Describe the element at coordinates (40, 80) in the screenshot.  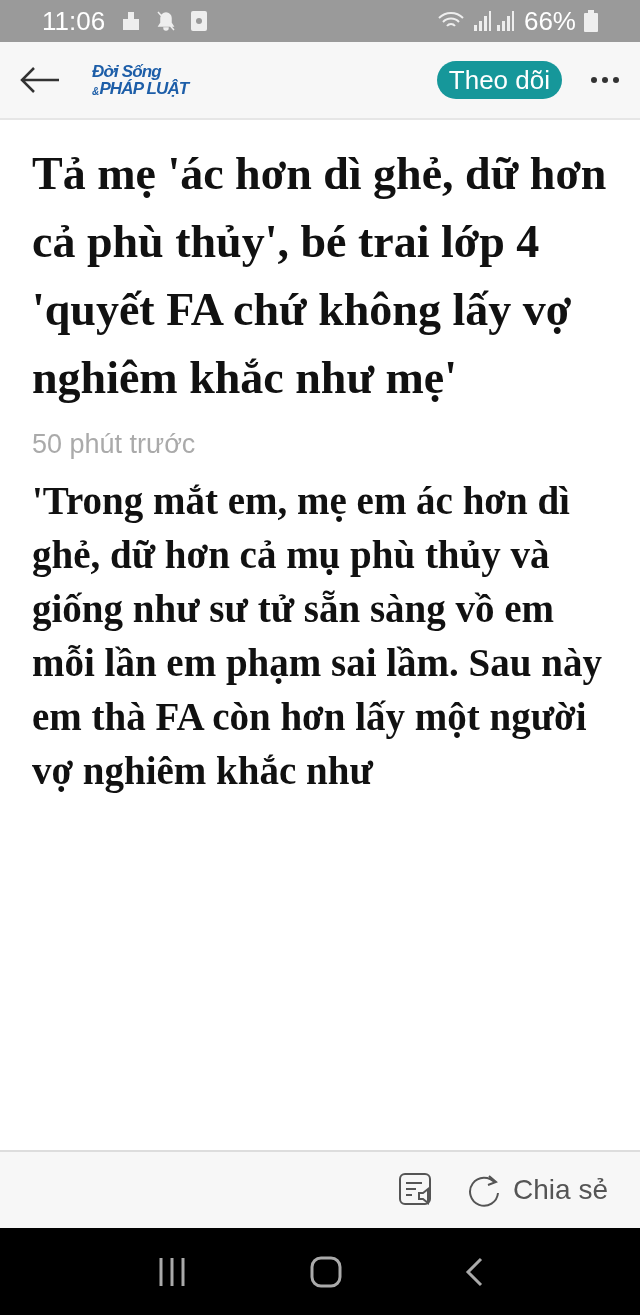
I see `back-icon` at that location.